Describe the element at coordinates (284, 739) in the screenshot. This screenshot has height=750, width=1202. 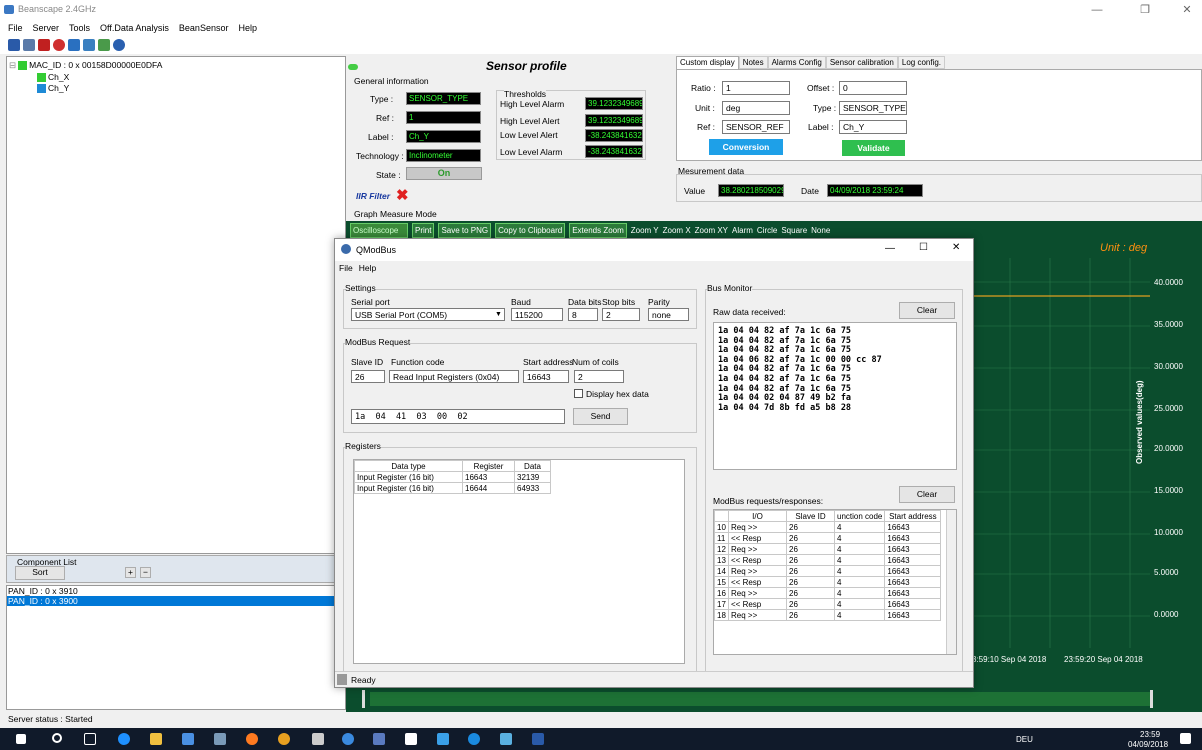
I see `chrome-icon` at that location.